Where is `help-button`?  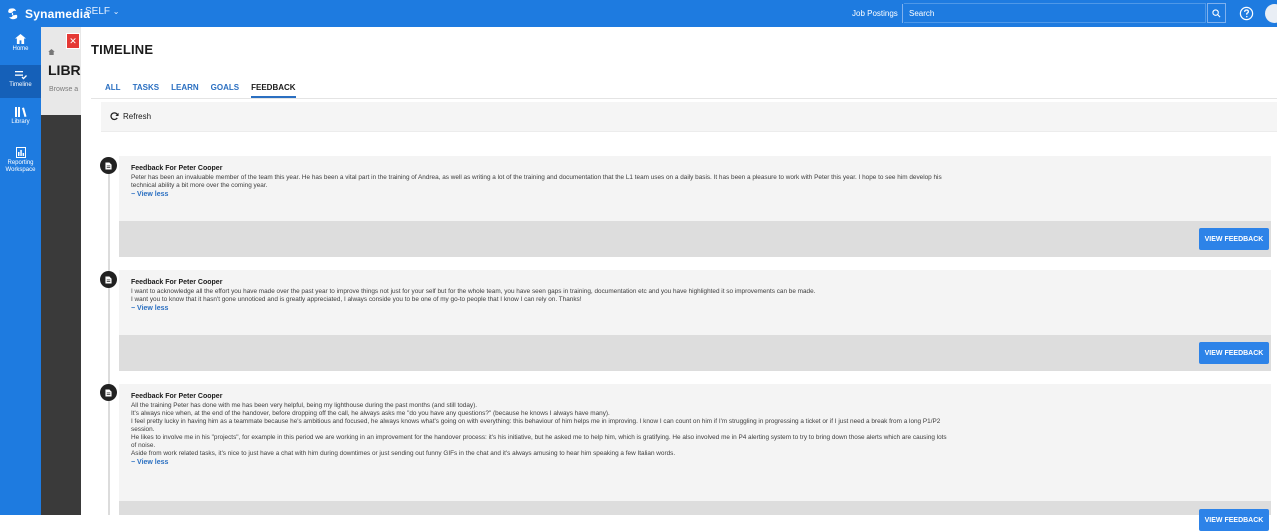 help-button is located at coordinates (1246, 13).